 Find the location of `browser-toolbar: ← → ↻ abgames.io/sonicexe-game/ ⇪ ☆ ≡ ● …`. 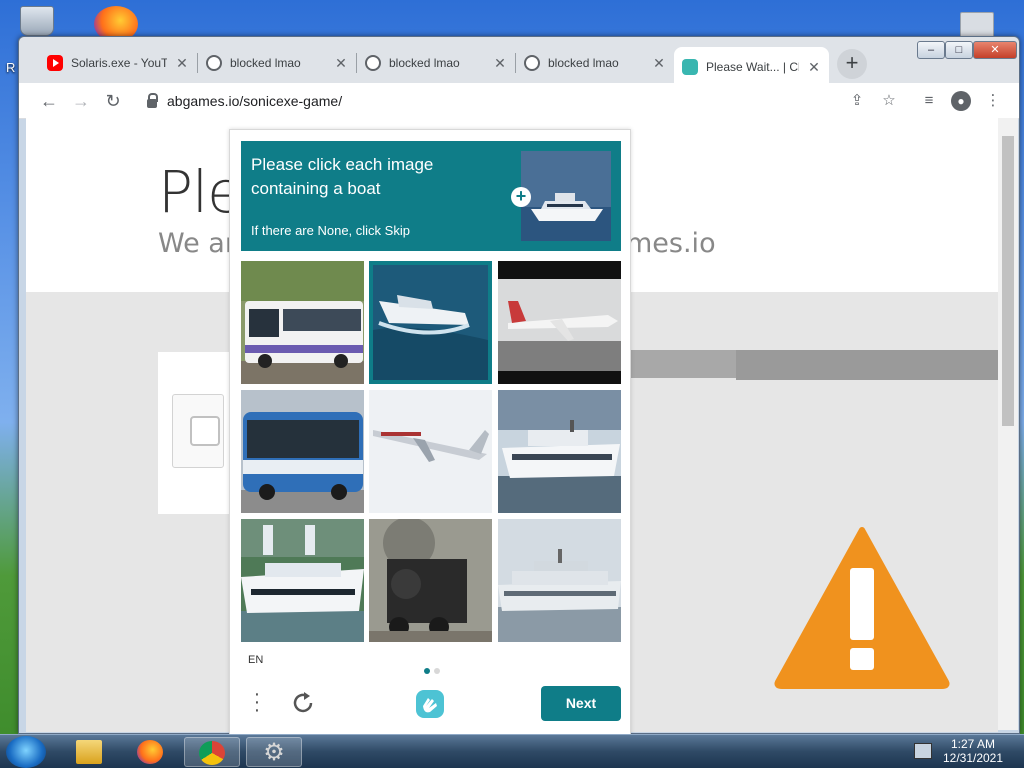

browser-toolbar: ← → ↻ abgames.io/sonicexe-game/ ⇪ ☆ ≡ ● … is located at coordinates (519, 101).